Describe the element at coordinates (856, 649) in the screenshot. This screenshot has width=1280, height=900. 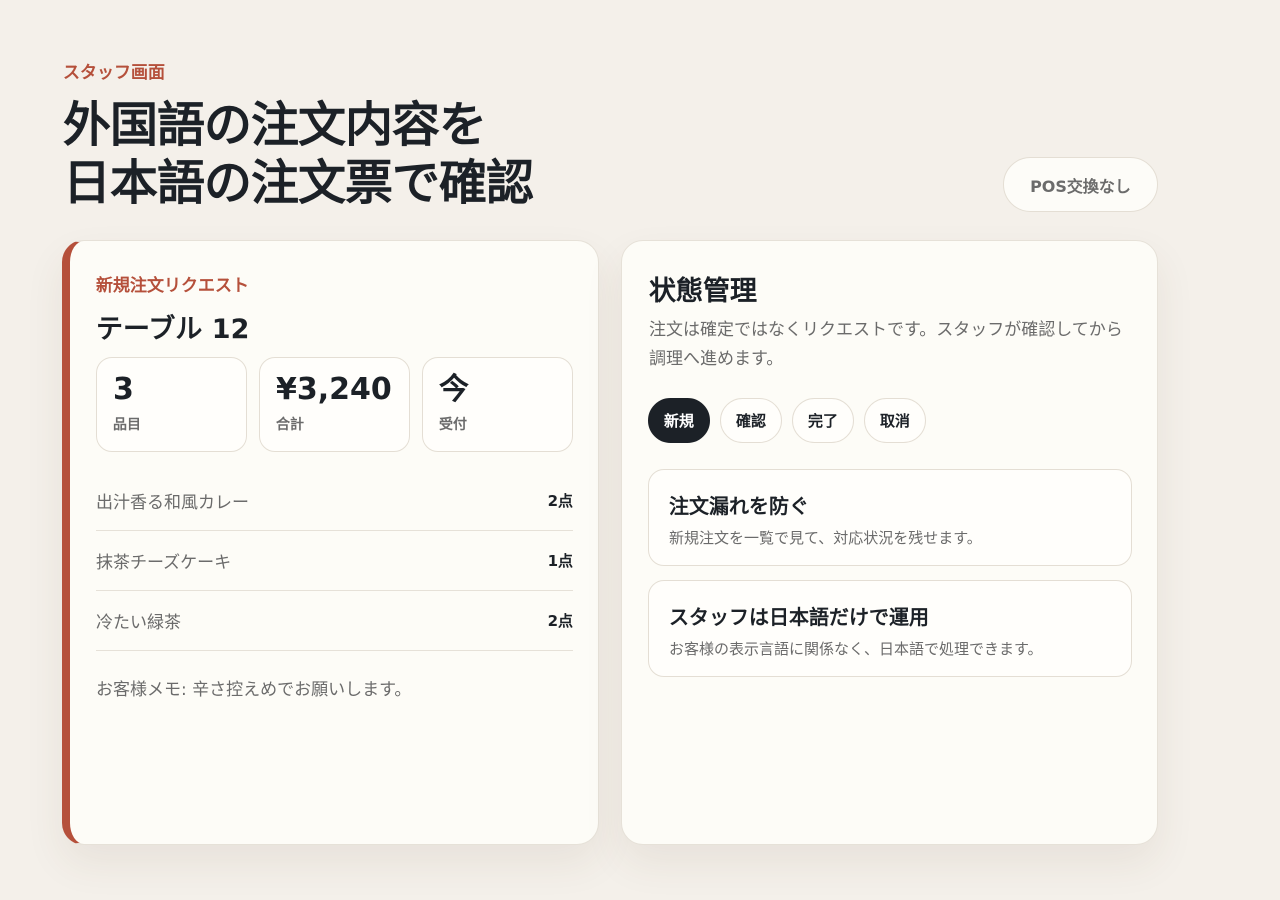
I see `feature-description: お客様の表示言語に関係なく、日本語で処理できます。` at that location.